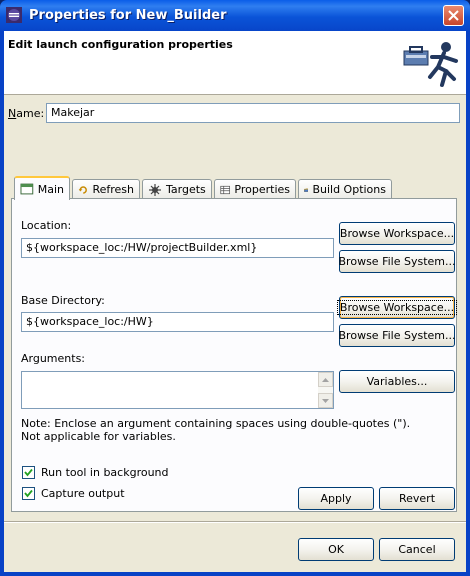 The image size is (470, 576). Describe the element at coordinates (113, 189) in the screenshot. I see `tab-refresh-label: Refresh` at that location.